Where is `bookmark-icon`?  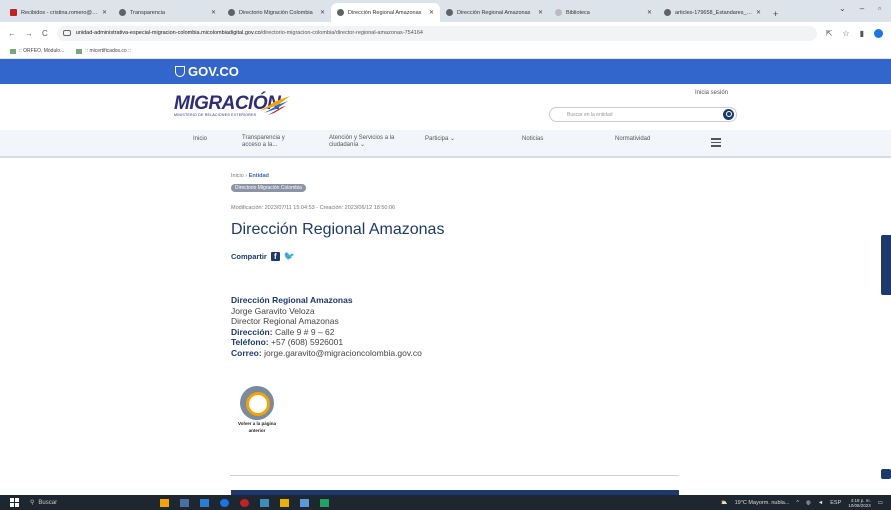 bookmark-icon is located at coordinates (79, 51).